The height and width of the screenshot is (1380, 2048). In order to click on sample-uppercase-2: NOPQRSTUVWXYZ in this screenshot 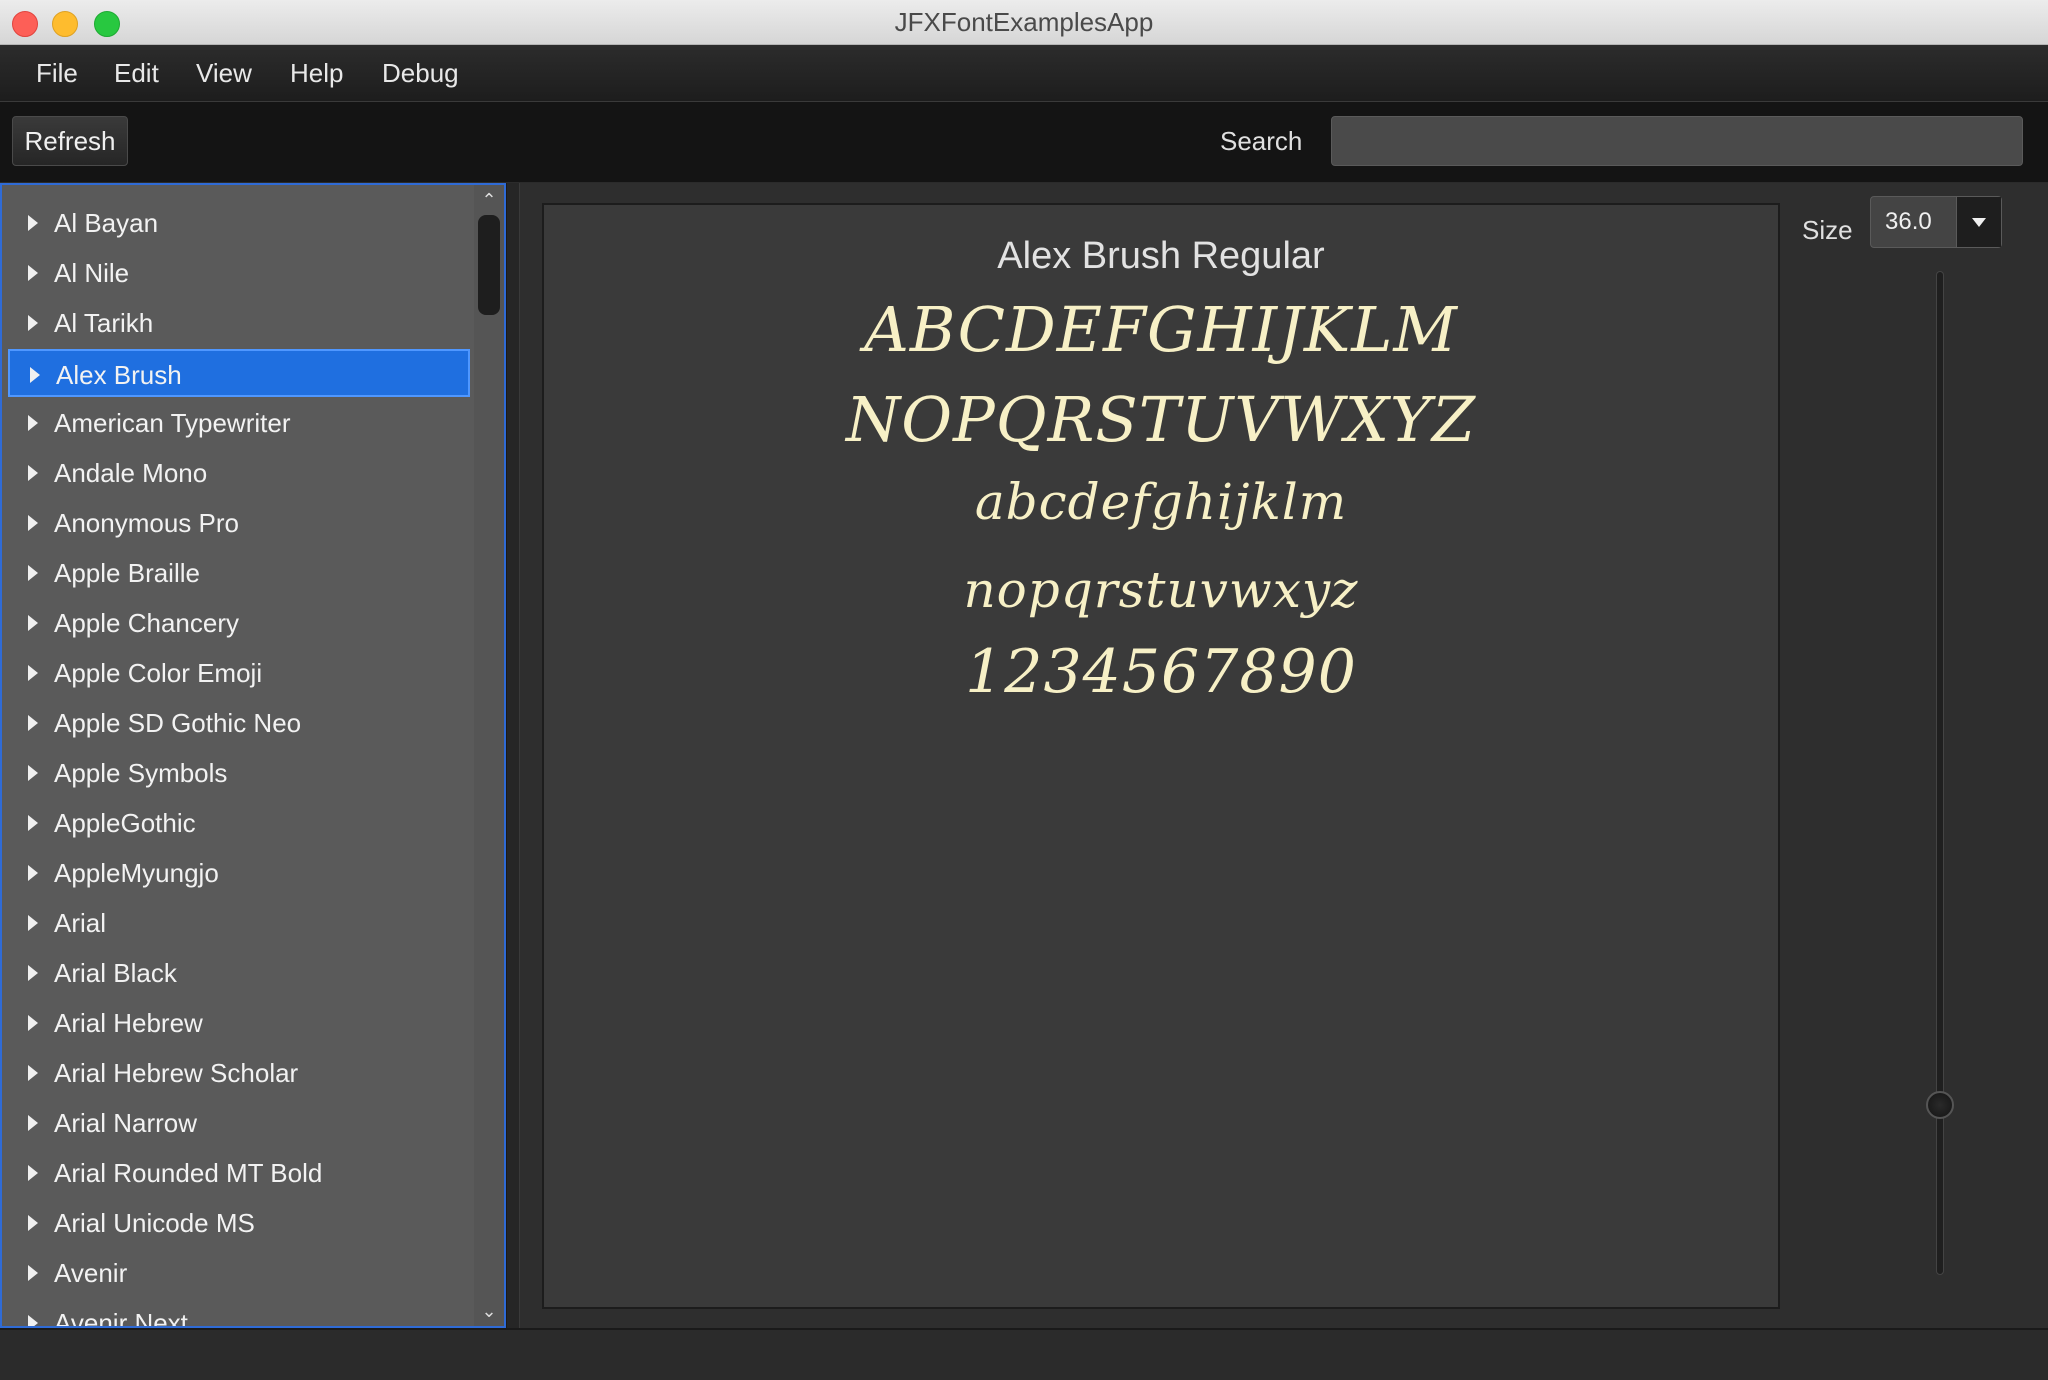, I will do `click(1161, 419)`.